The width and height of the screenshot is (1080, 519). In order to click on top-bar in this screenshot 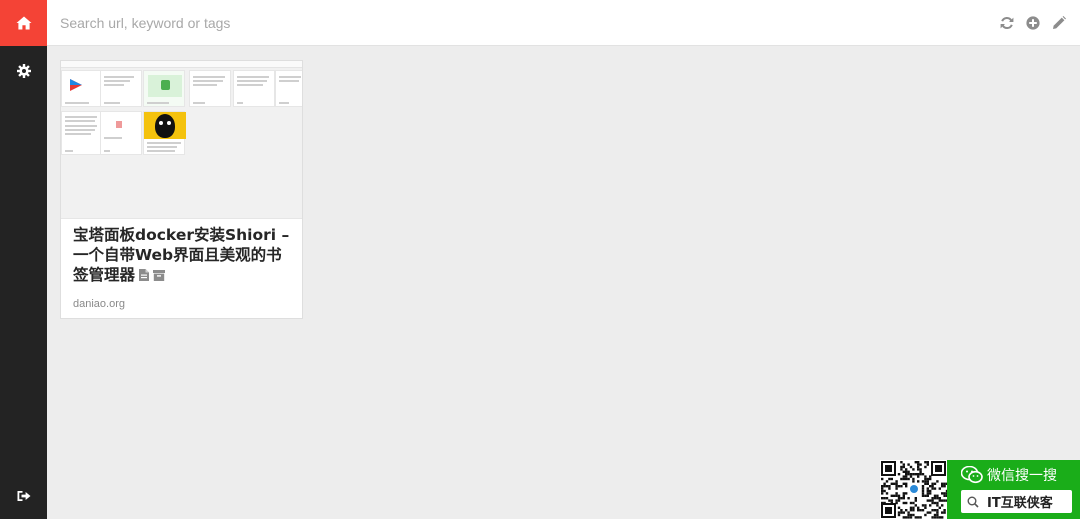, I will do `click(563, 23)`.